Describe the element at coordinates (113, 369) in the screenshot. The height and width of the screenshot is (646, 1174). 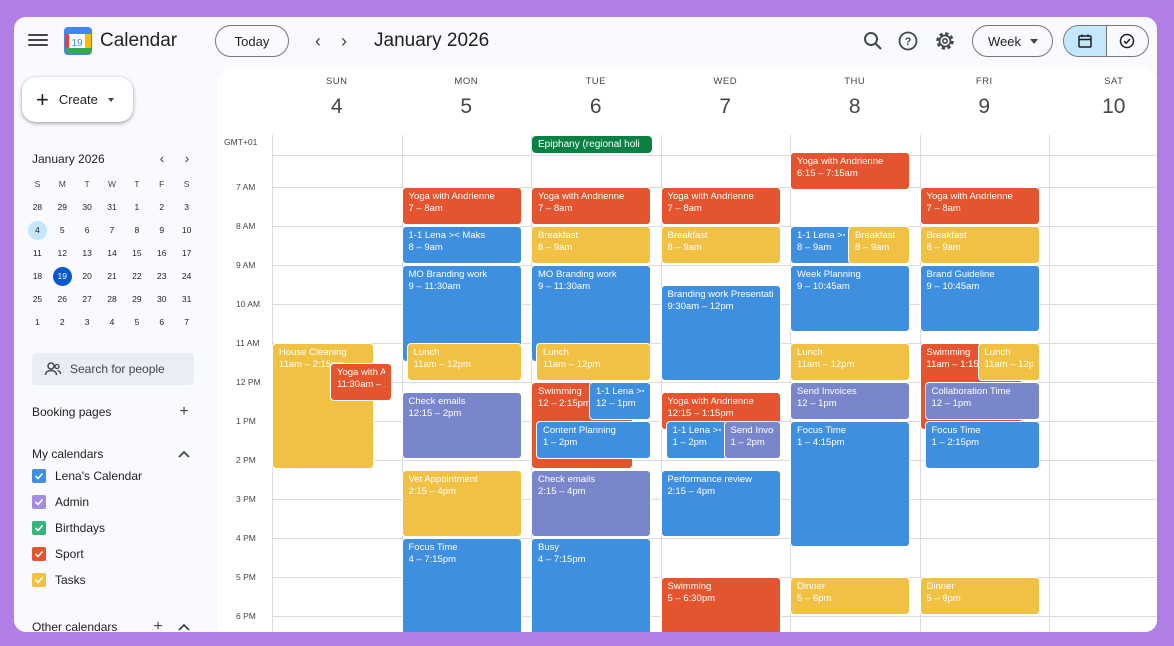
I see `search-people-input: Search for people` at that location.